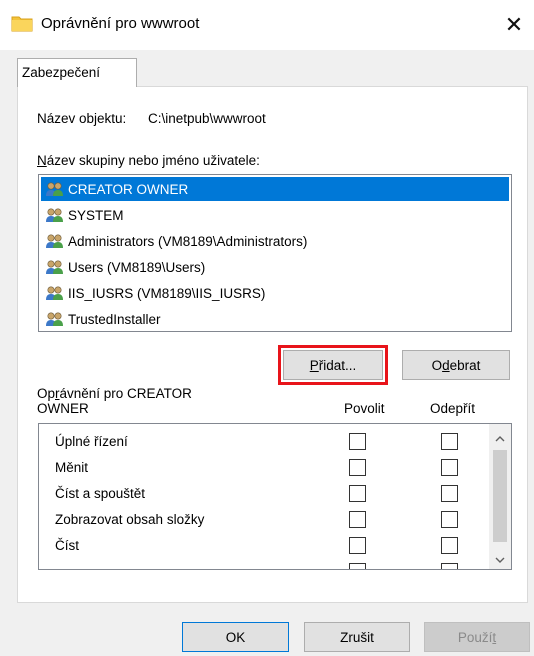  Describe the element at coordinates (120, 23) in the screenshot. I see `window-title: Oprávnění pro wwwroot` at that location.